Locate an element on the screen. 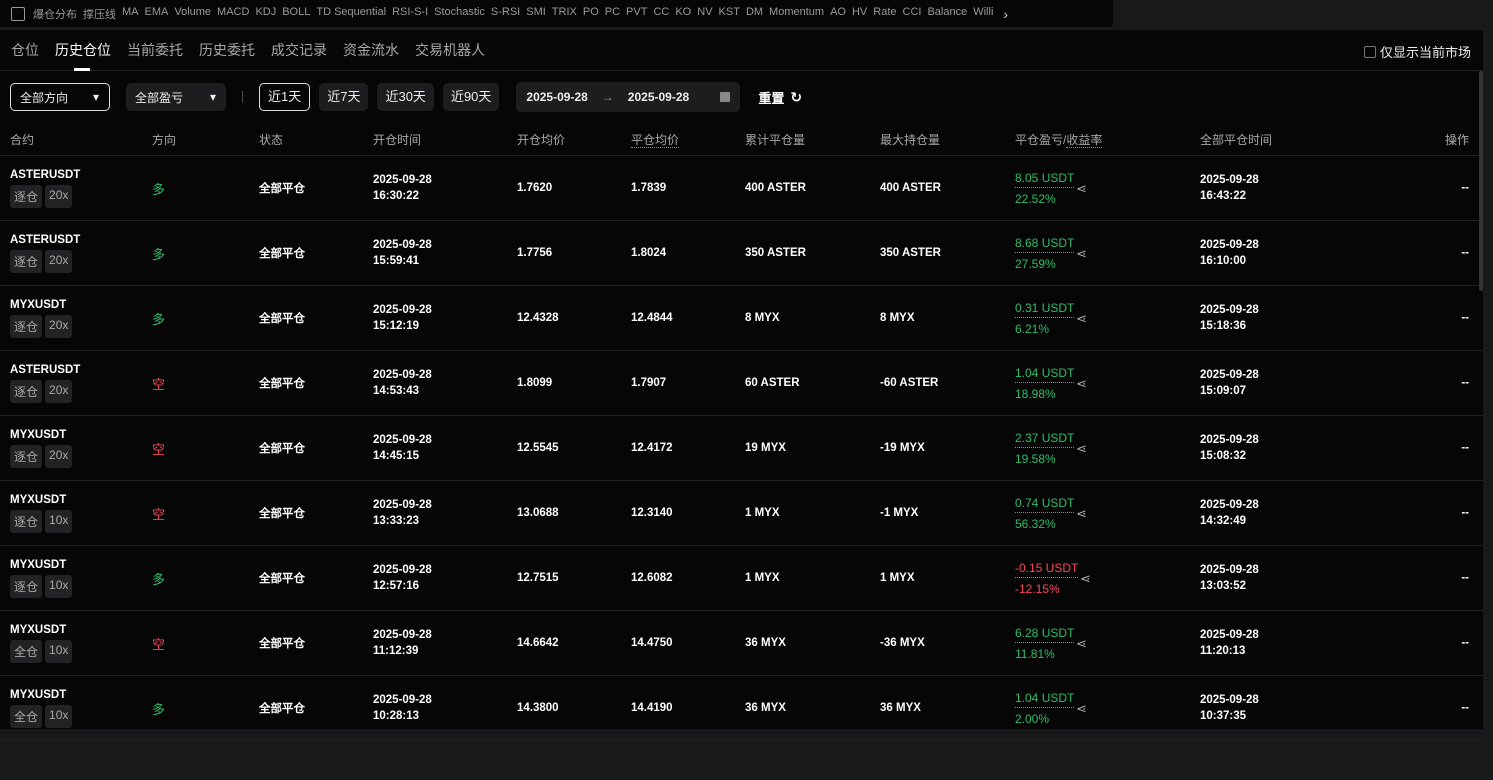  date-to: 2025-09-28 is located at coordinates (658, 97).